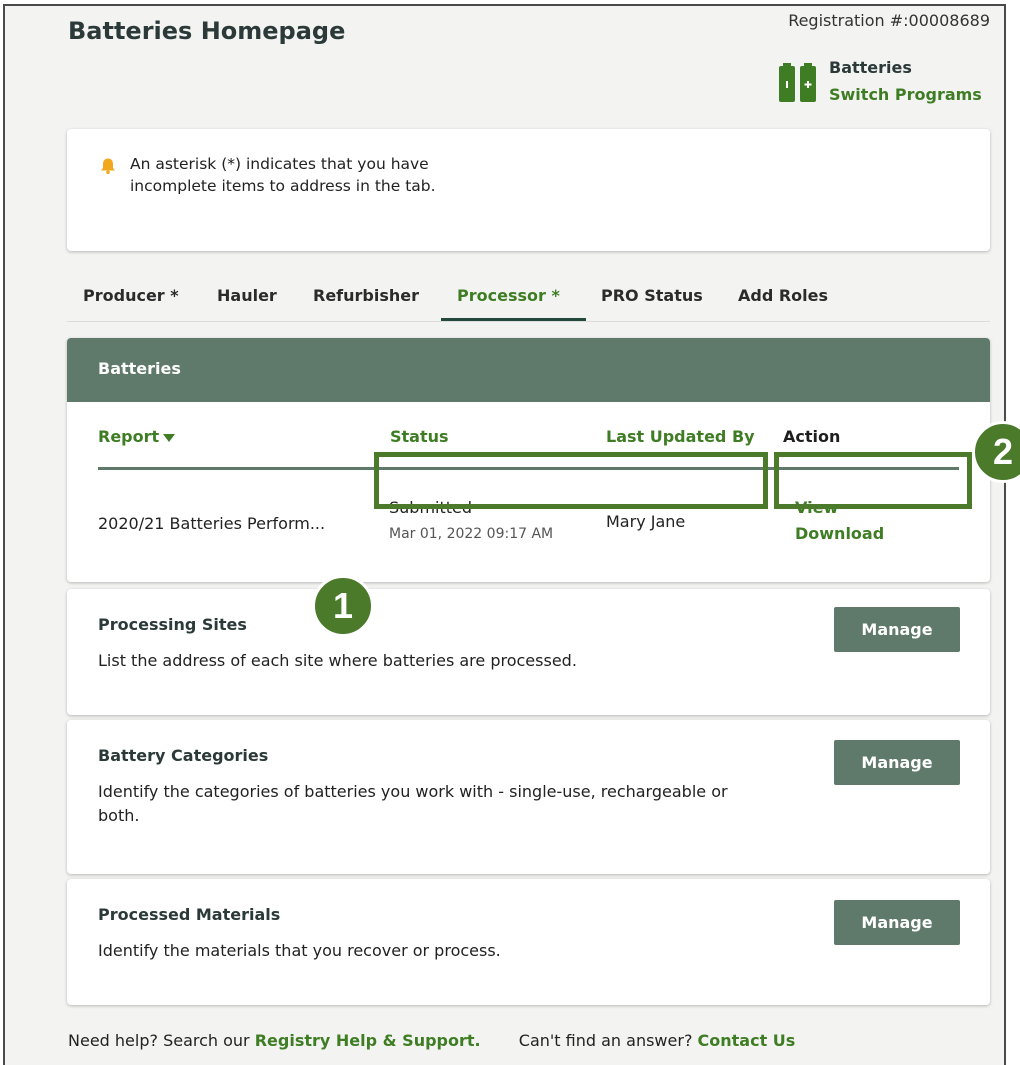  I want to click on download-report-link: Download, so click(839, 533).